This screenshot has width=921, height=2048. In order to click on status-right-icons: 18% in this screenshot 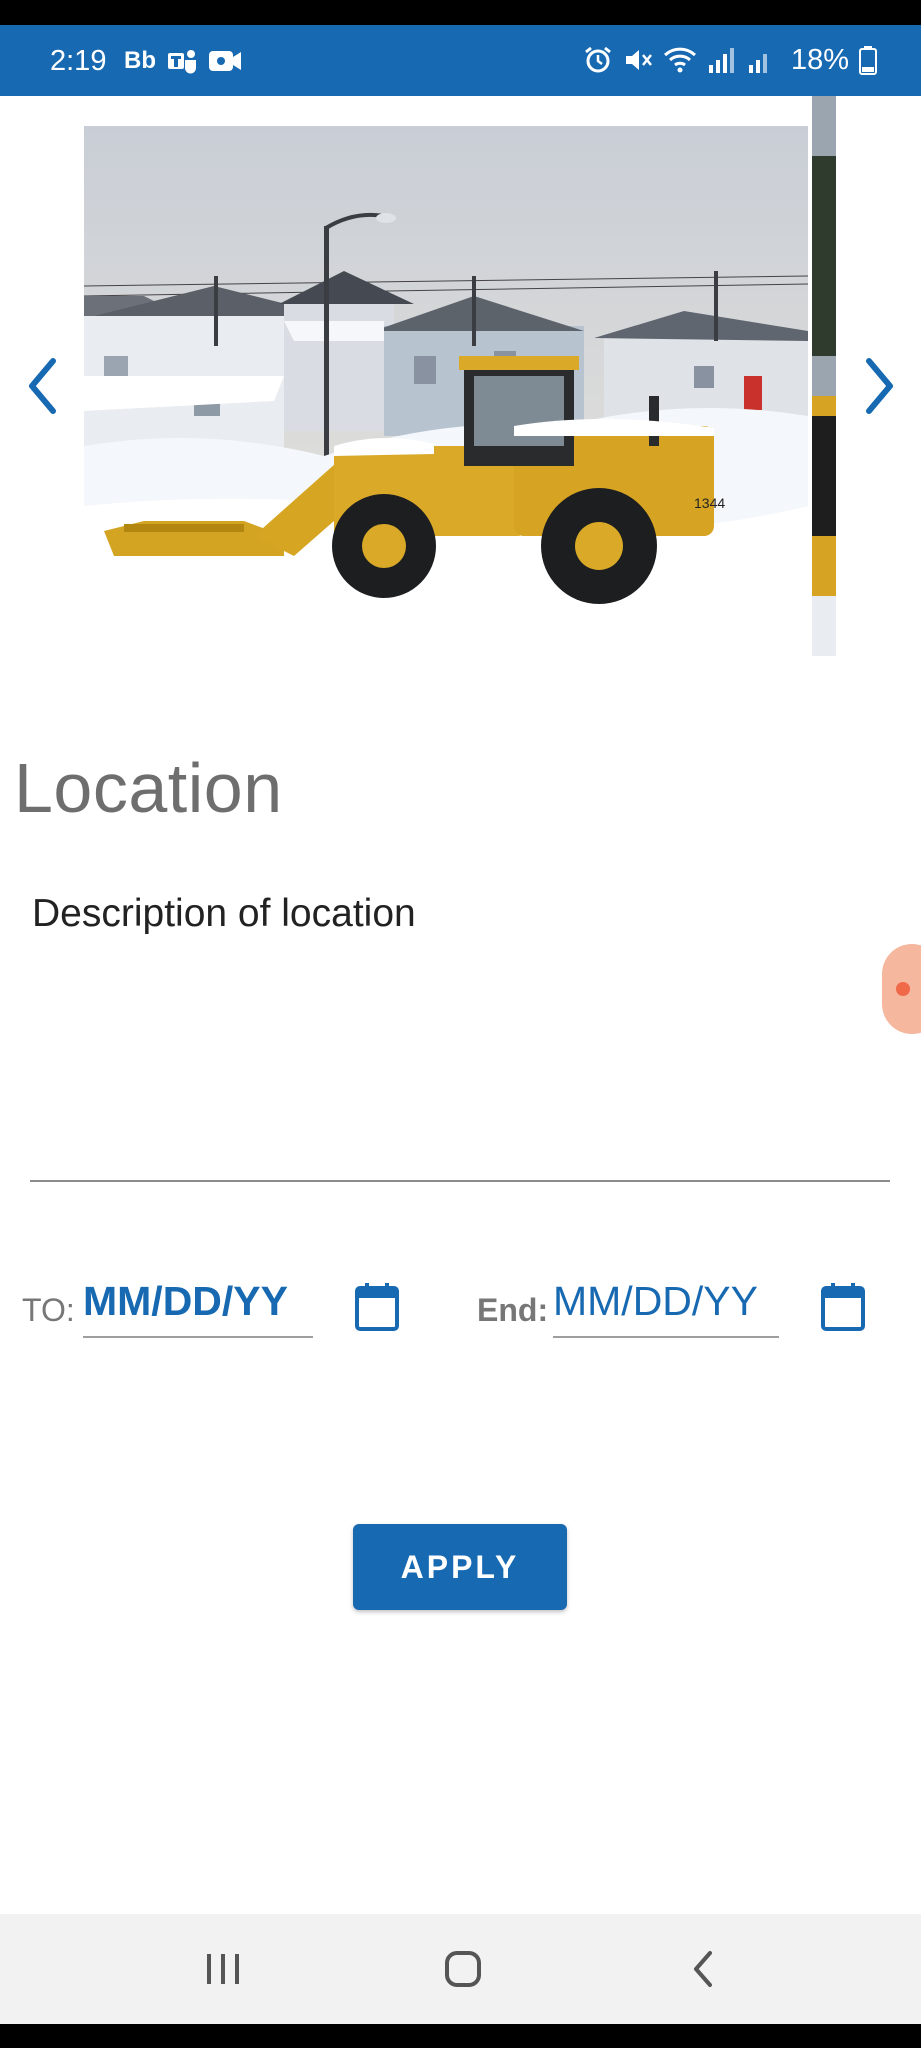, I will do `click(730, 60)`.